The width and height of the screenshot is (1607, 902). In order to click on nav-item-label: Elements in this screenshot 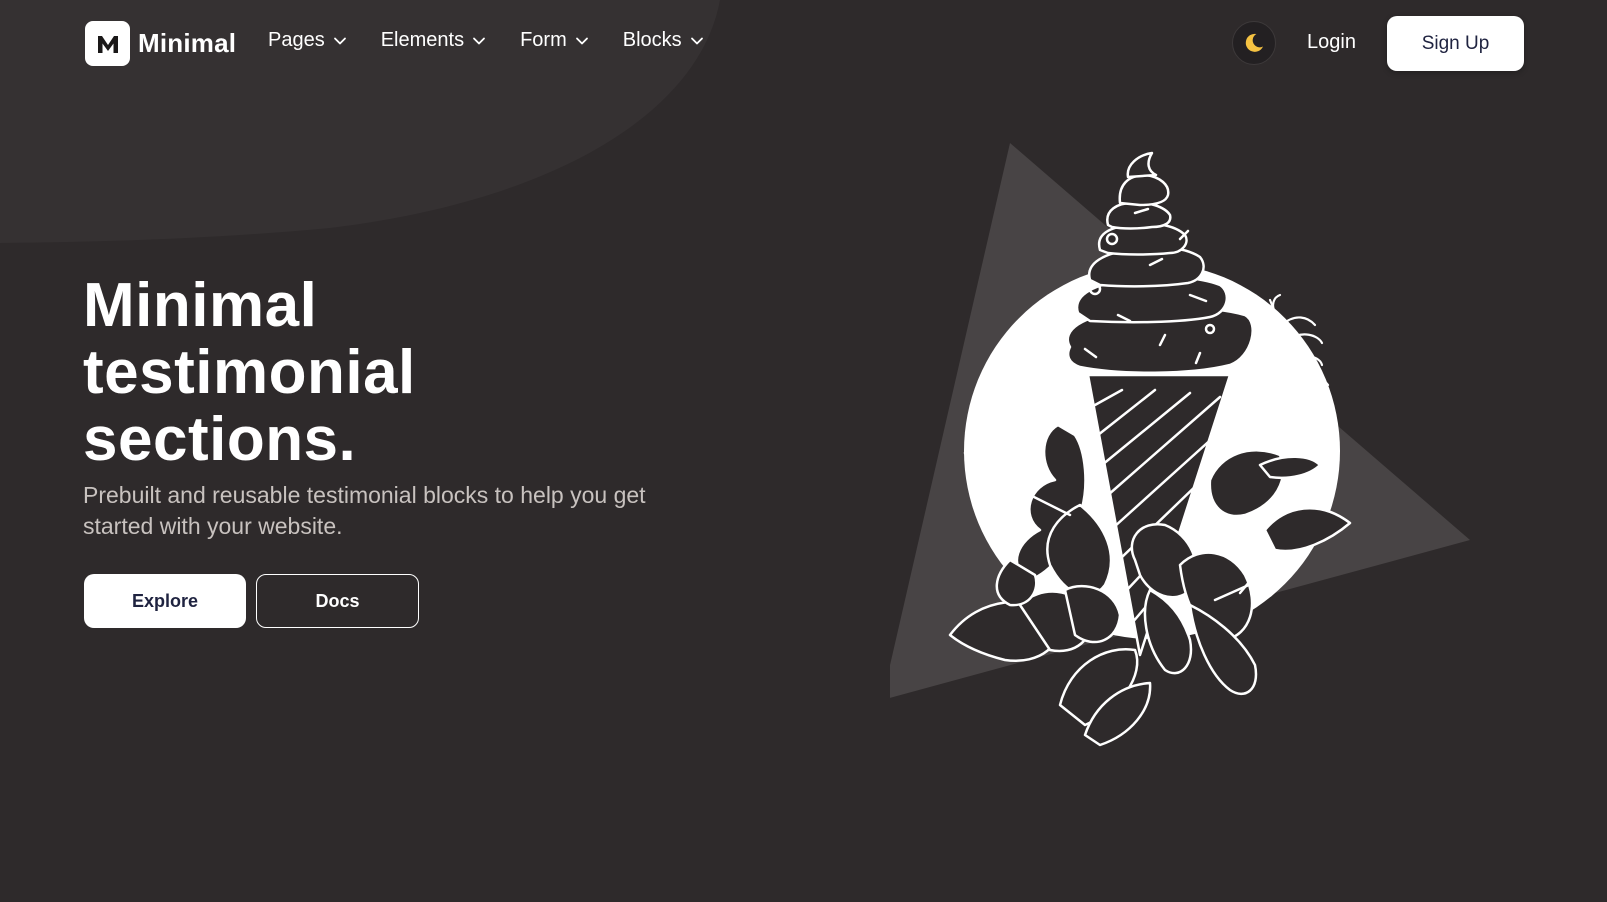, I will do `click(422, 40)`.